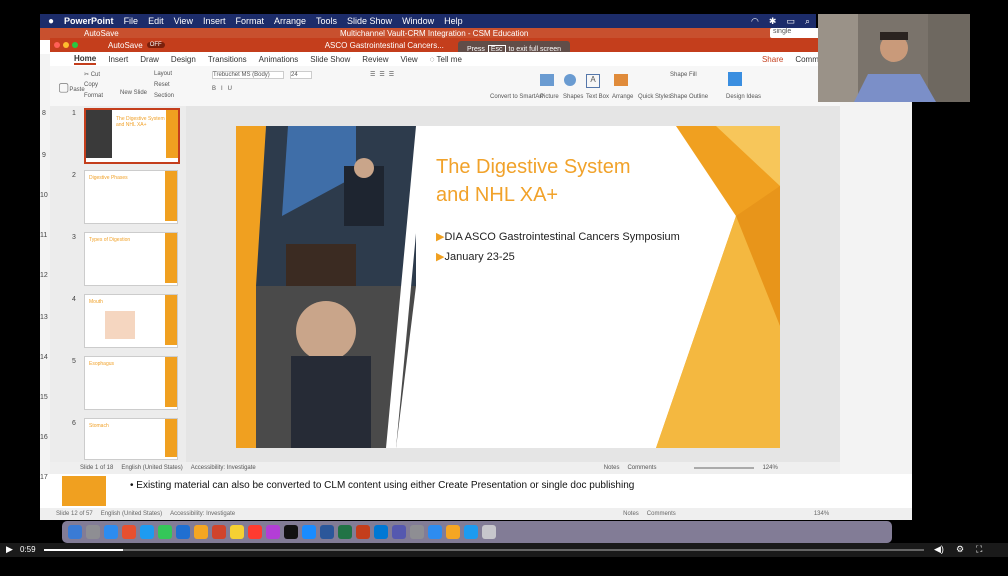  What do you see at coordinates (93, 96) in the screenshot?
I see `format-painter-button: Format` at bounding box center [93, 96].